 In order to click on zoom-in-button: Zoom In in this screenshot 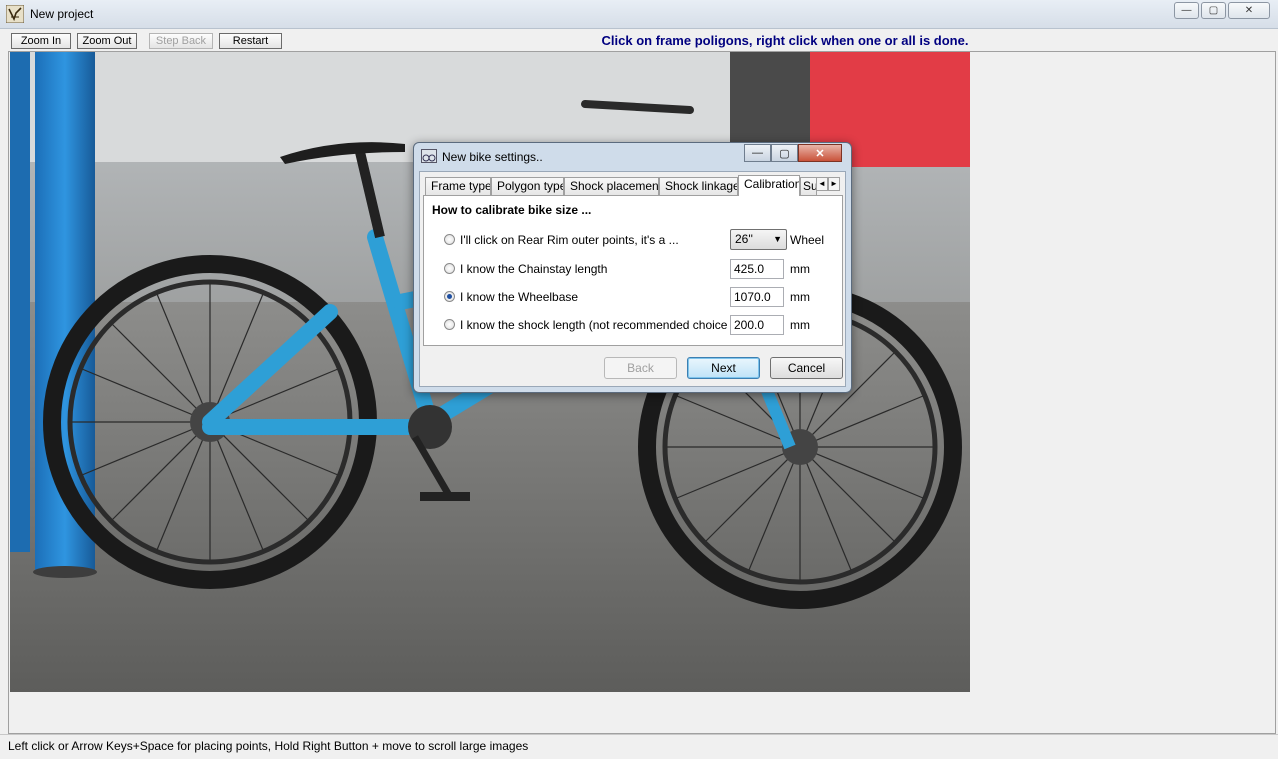, I will do `click(41, 41)`.